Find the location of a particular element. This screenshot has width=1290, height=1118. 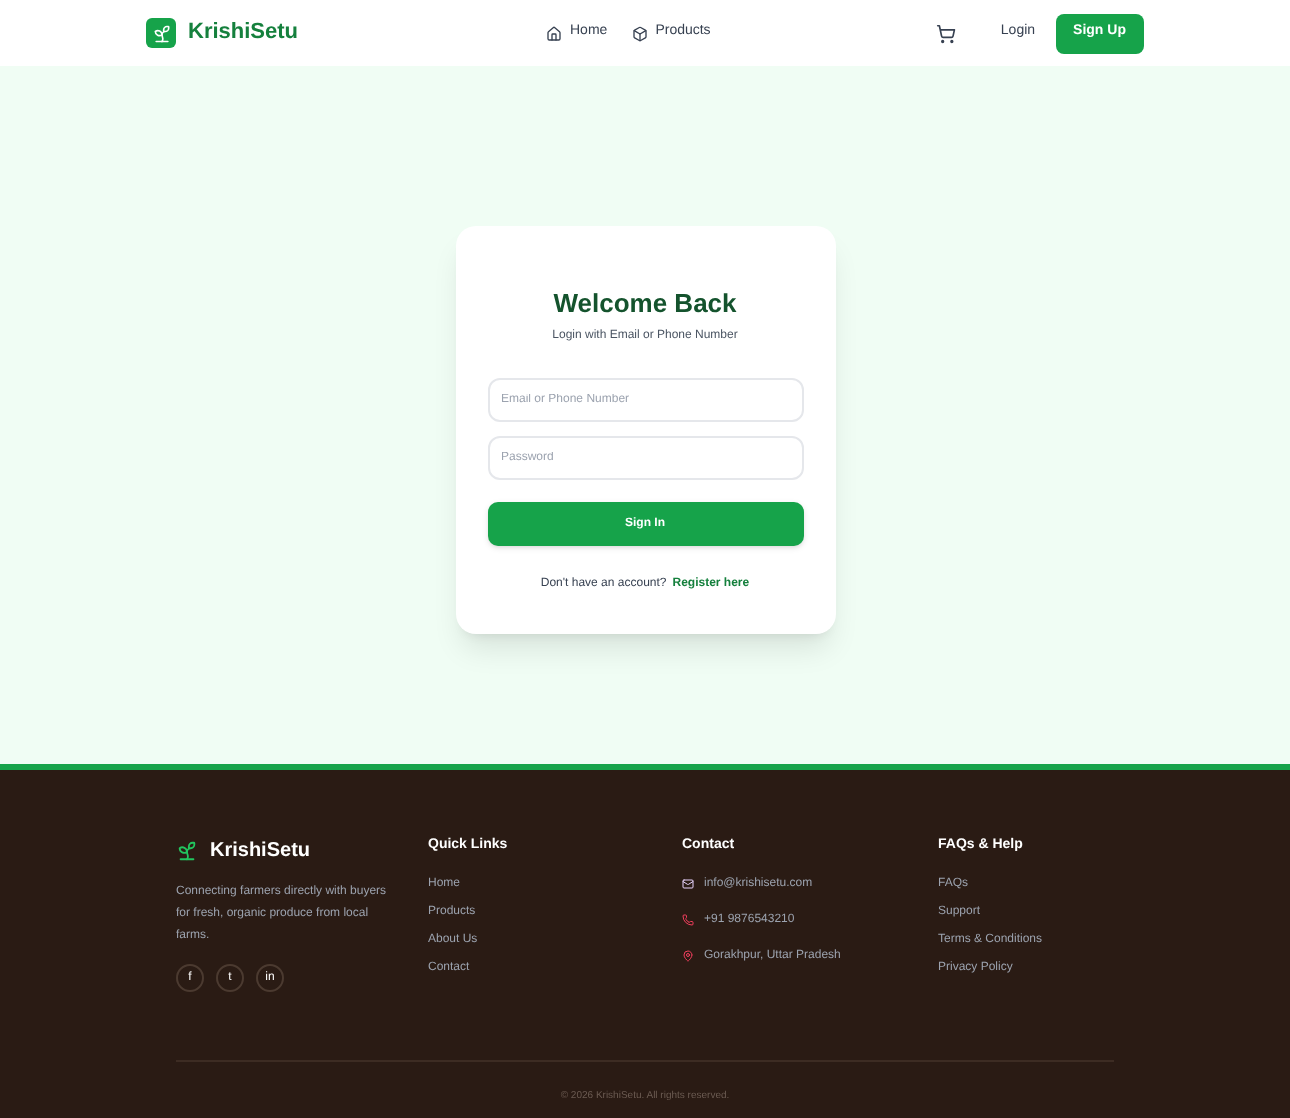

phone-icon is located at coordinates (688, 920).